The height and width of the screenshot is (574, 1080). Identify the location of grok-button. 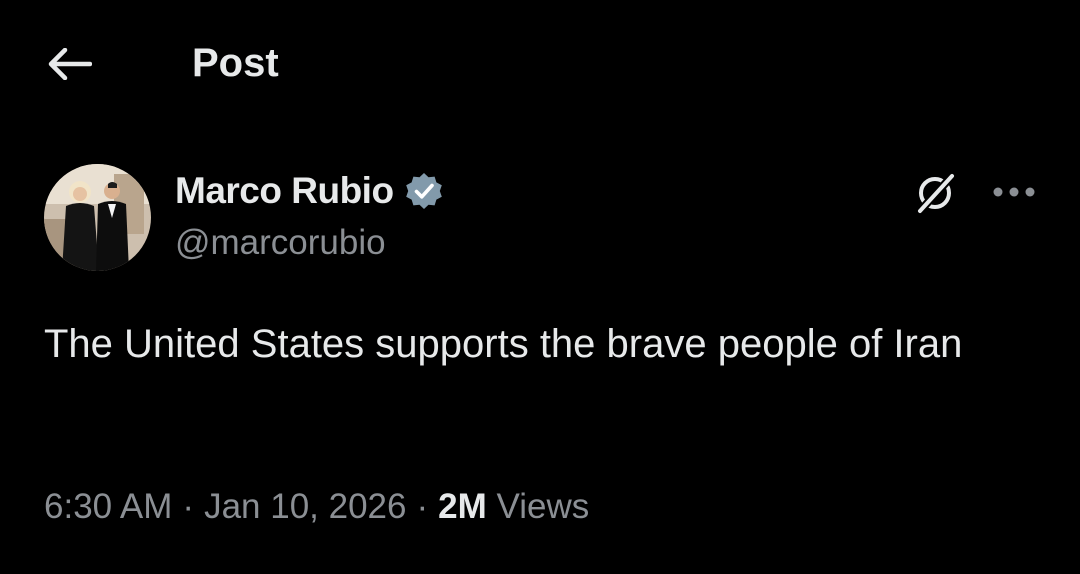
(936, 192).